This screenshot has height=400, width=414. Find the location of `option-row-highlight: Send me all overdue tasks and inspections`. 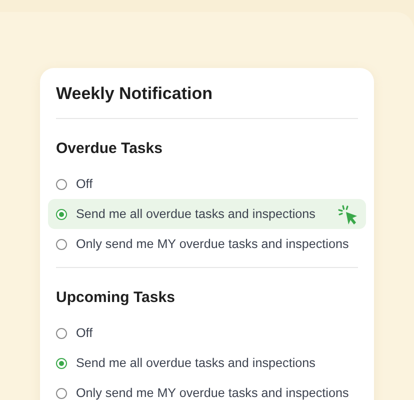

option-row-highlight: Send me all overdue tasks and inspections is located at coordinates (207, 214).